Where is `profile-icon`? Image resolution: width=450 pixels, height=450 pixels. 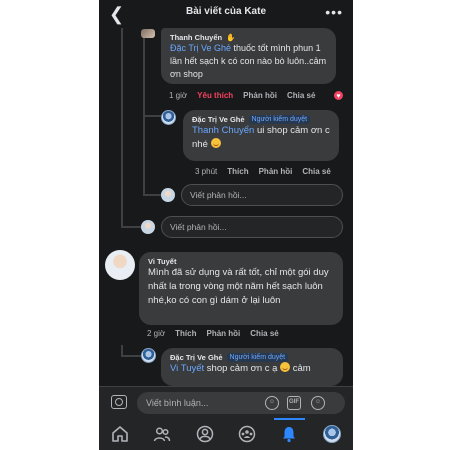 profile-icon is located at coordinates (205, 434).